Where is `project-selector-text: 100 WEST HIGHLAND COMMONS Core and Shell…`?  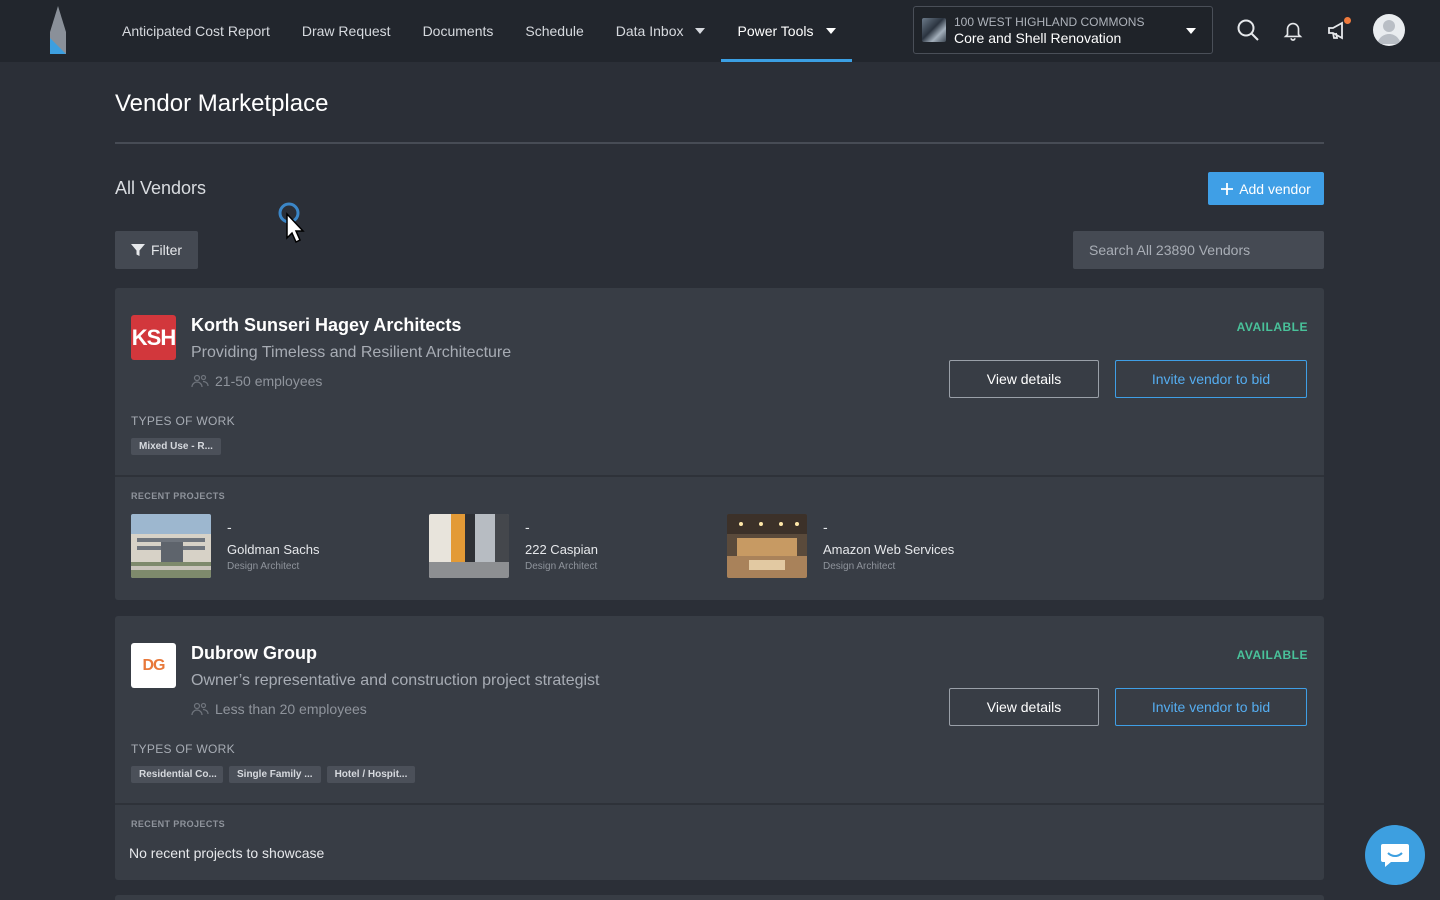
project-selector-text: 100 WEST HIGHLAND COMMONS Core and Shell… is located at coordinates (1049, 30).